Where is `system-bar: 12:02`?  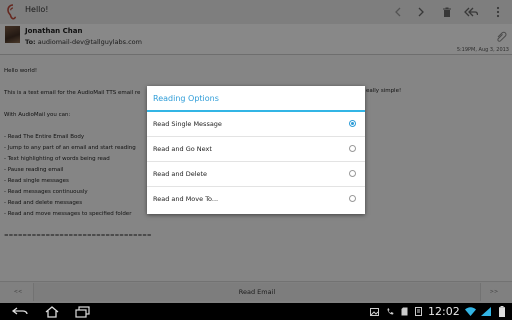
system-bar: 12:02 is located at coordinates (256, 311).